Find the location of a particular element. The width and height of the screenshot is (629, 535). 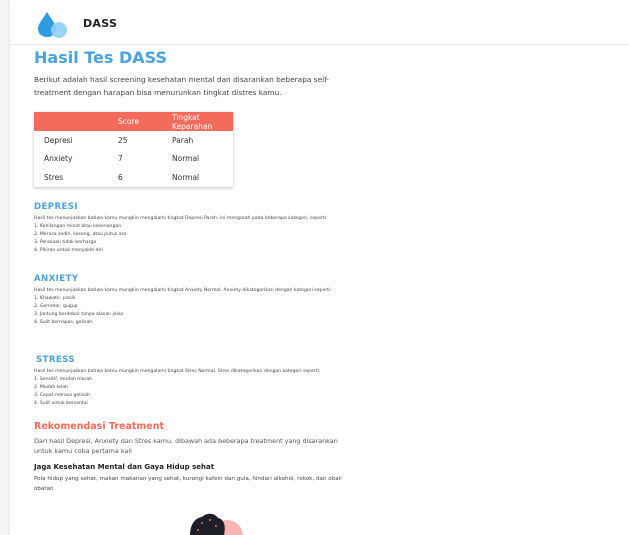

row-score: 7 is located at coordinates (120, 159).